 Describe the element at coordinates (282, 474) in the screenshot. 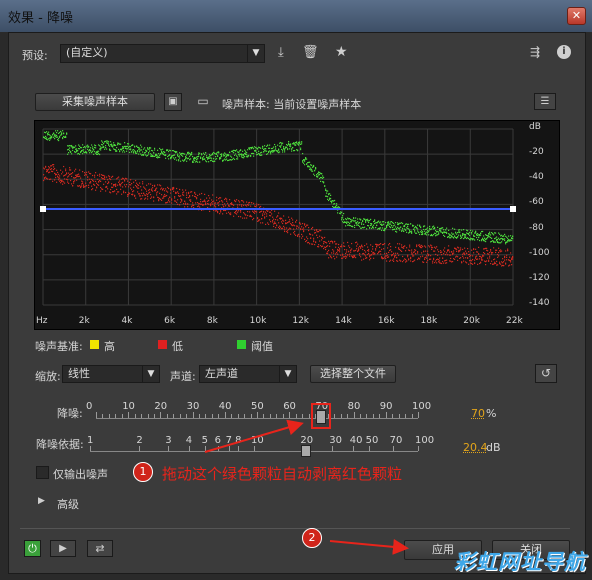

I see `annotation-text-1: 拖动这个绿色颗粒自动剥离红色颗粒` at that location.